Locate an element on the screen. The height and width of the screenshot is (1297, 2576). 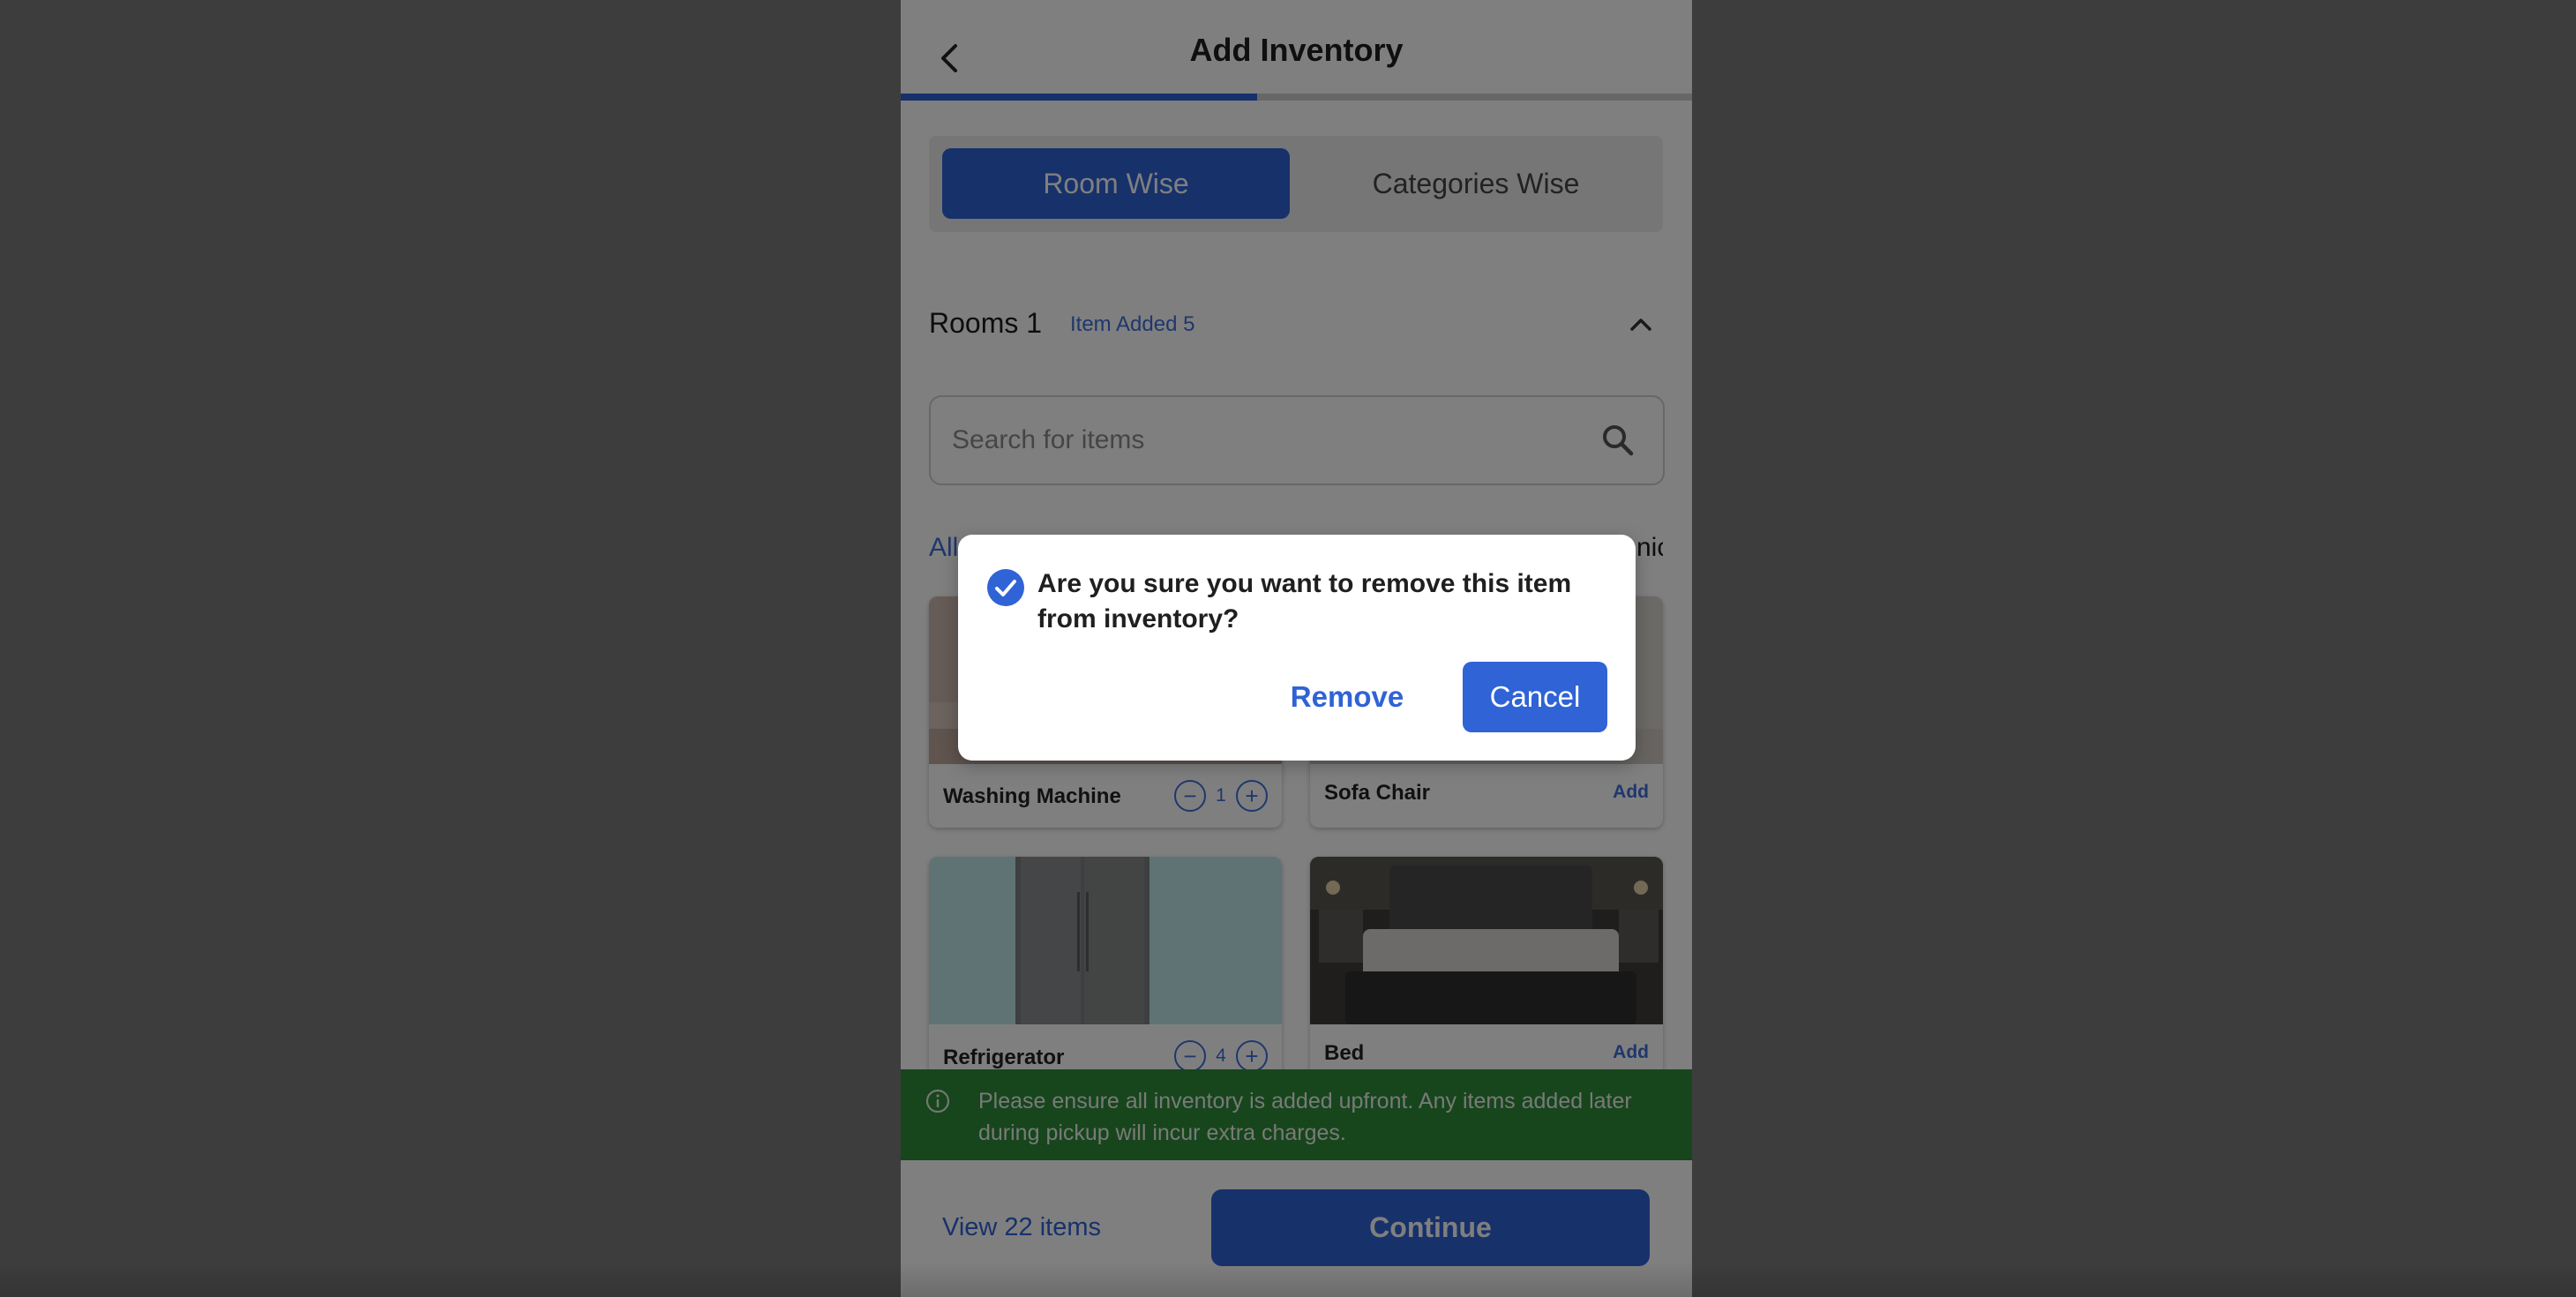
check-circle-icon is located at coordinates (1006, 587).